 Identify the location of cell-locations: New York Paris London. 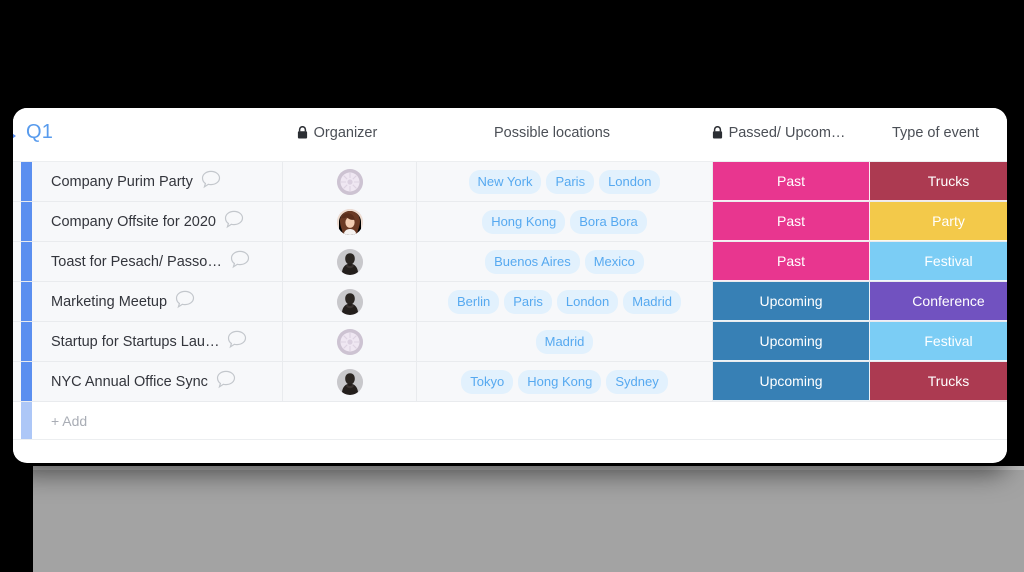
(565, 181).